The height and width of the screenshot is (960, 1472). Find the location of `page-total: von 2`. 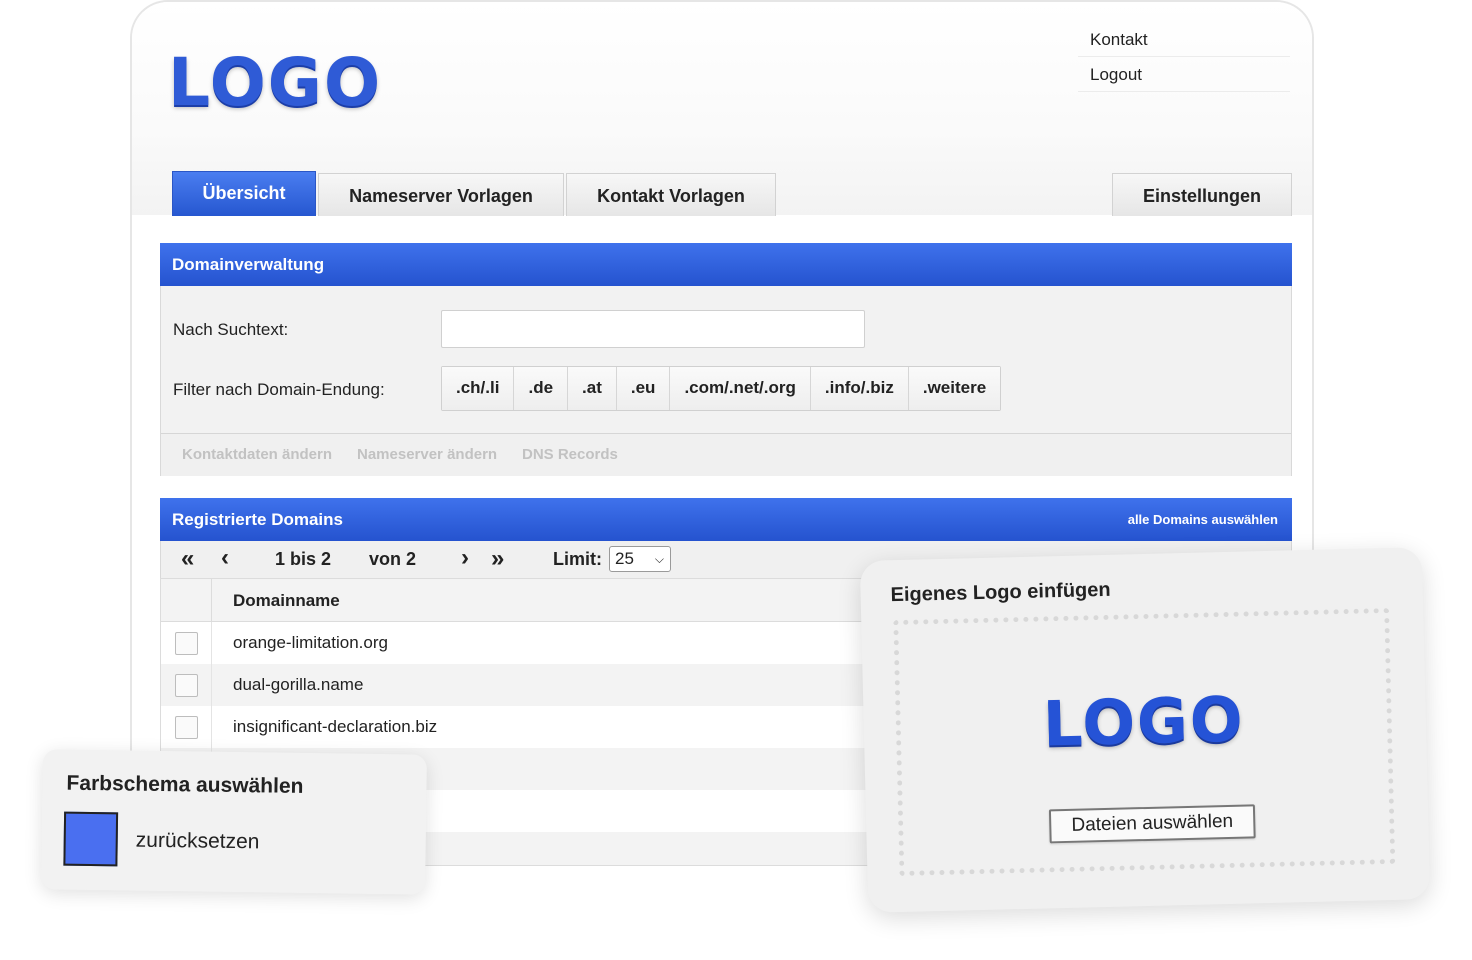

page-total: von 2 is located at coordinates (393, 559).